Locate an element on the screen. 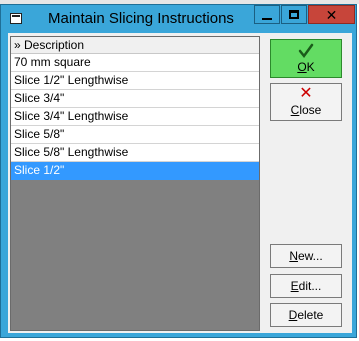 Image resolution: width=359 pixels, height=341 pixels. close-label: Close is located at coordinates (306, 110).